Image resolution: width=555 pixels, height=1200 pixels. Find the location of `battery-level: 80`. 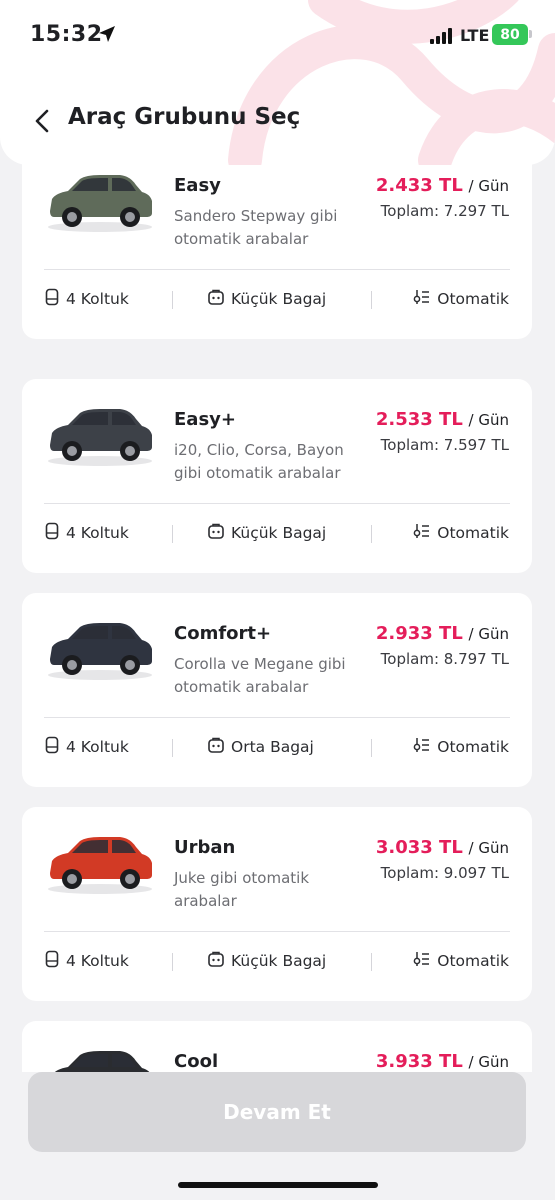

battery-level: 80 is located at coordinates (510, 34).